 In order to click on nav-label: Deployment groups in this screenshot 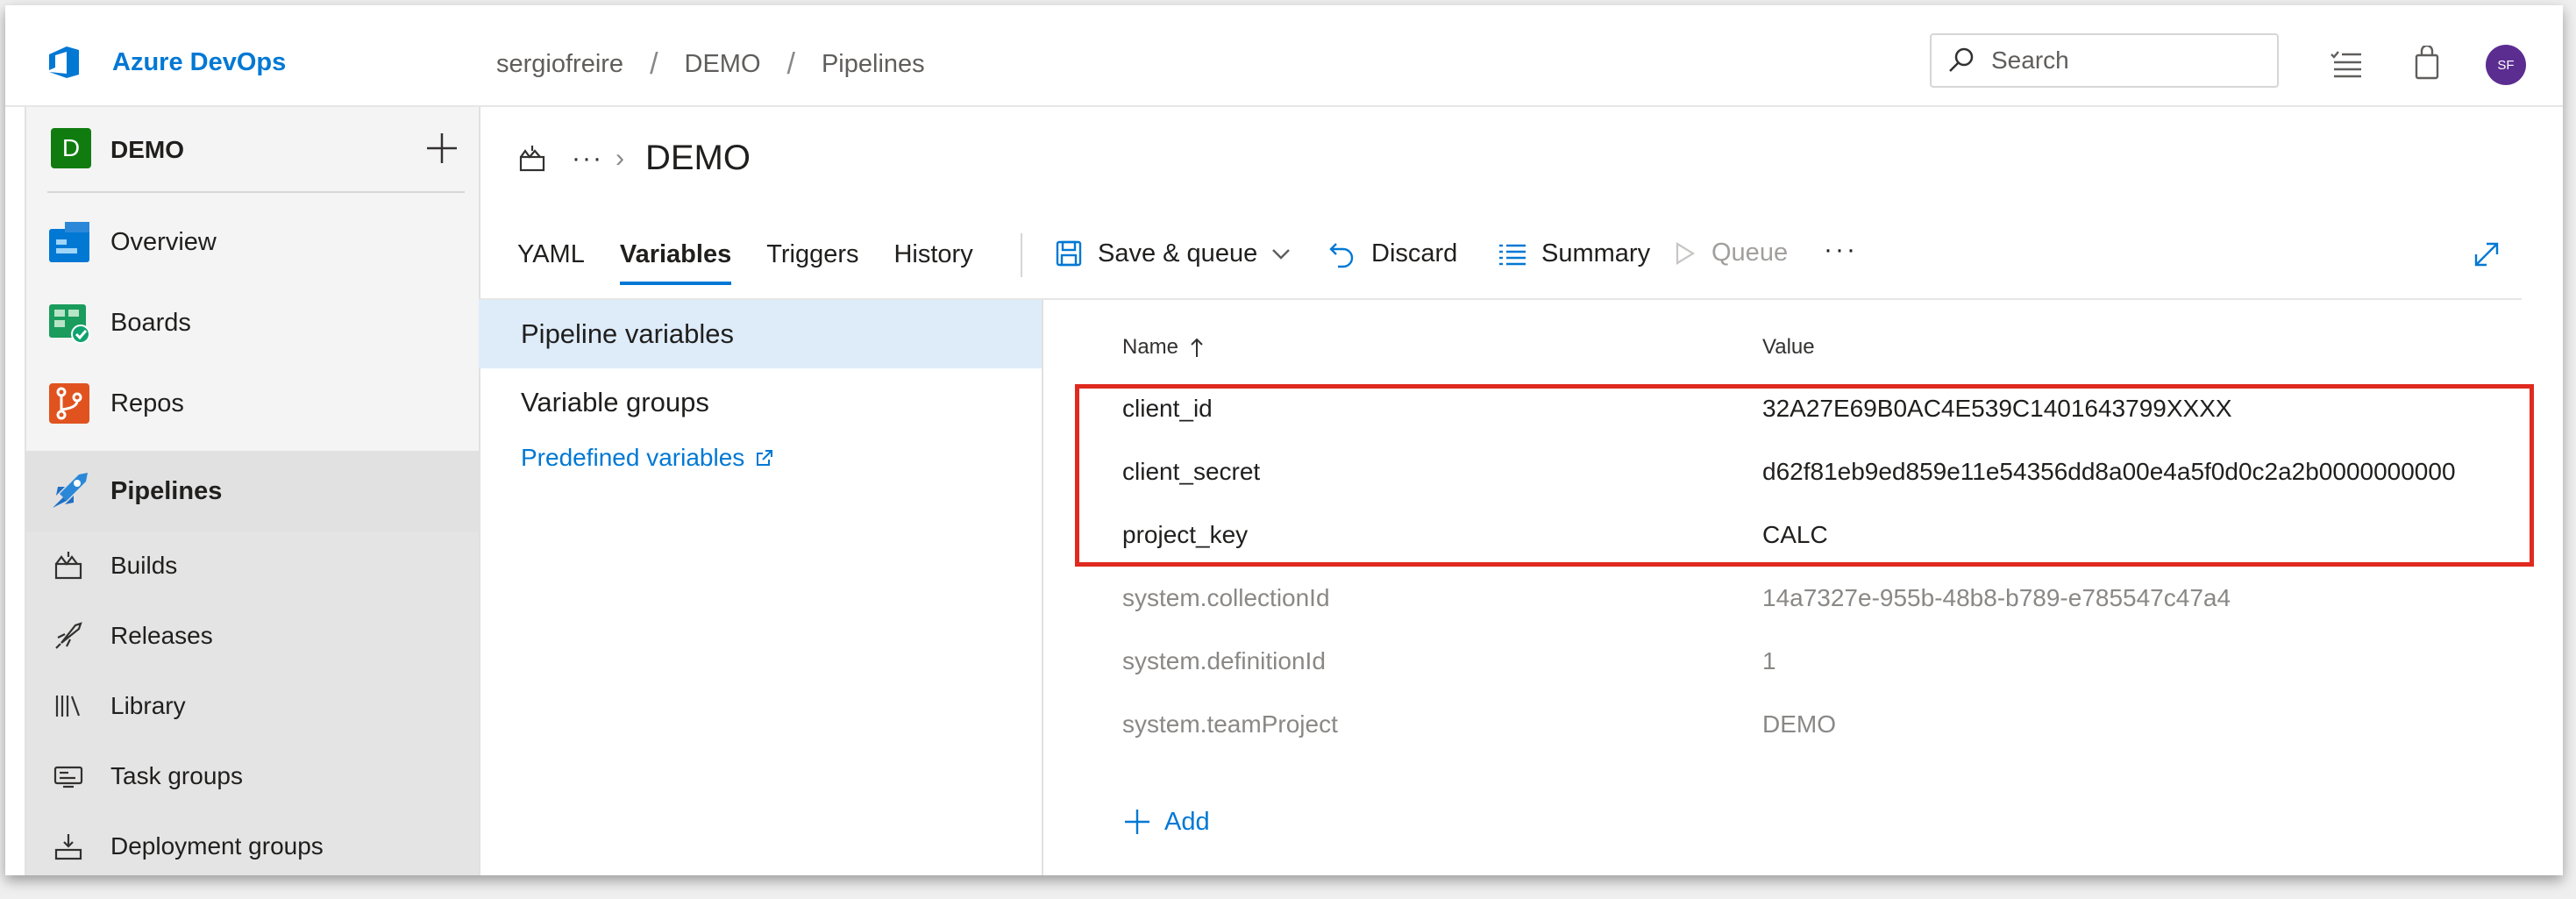, I will do `click(217, 846)`.